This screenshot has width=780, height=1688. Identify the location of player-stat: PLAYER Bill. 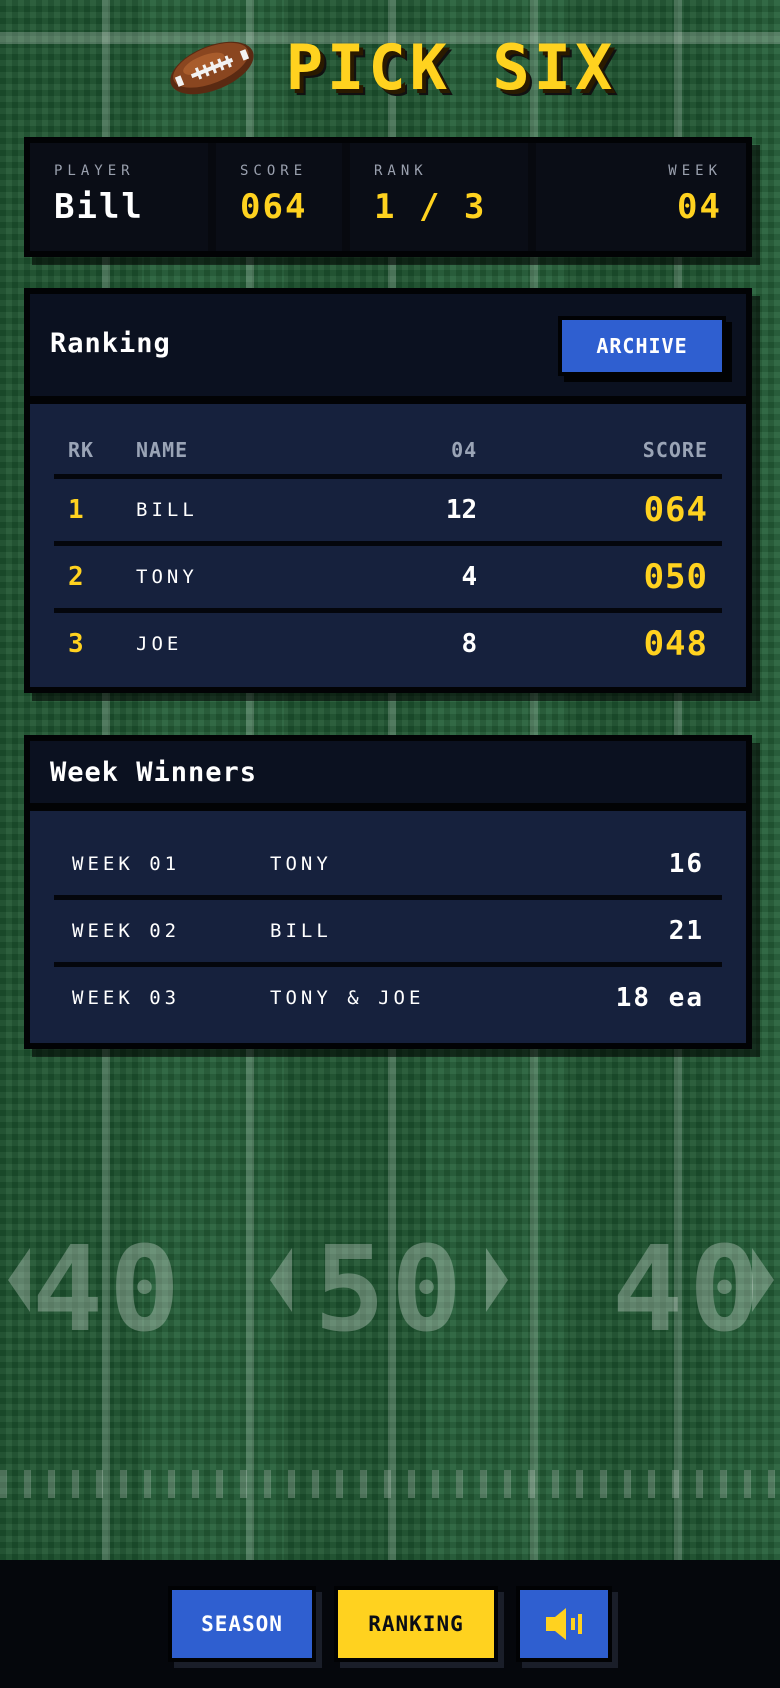
(119, 197).